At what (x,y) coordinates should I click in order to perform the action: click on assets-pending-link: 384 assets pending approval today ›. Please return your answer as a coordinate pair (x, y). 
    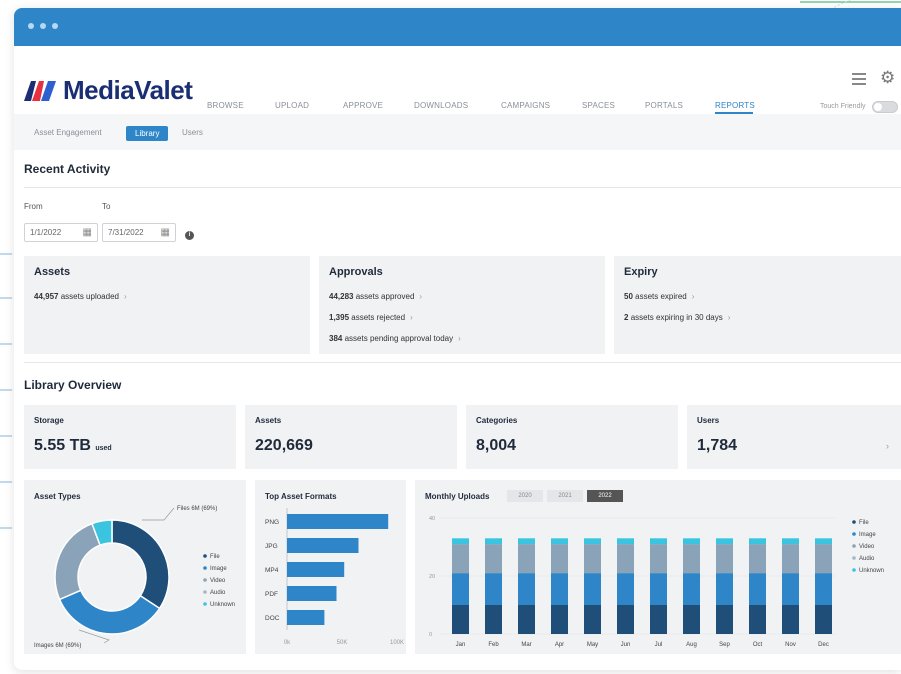
    Looking at the image, I should click on (395, 338).